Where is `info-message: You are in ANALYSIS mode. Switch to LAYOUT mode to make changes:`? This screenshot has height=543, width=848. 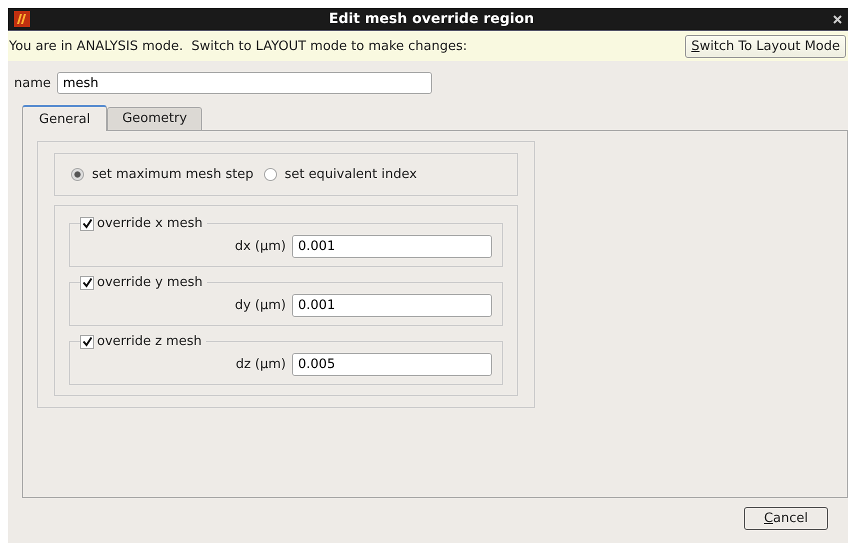
info-message: You are in ANALYSIS mode. Switch to LAYOUT mode to make changes: is located at coordinates (238, 46).